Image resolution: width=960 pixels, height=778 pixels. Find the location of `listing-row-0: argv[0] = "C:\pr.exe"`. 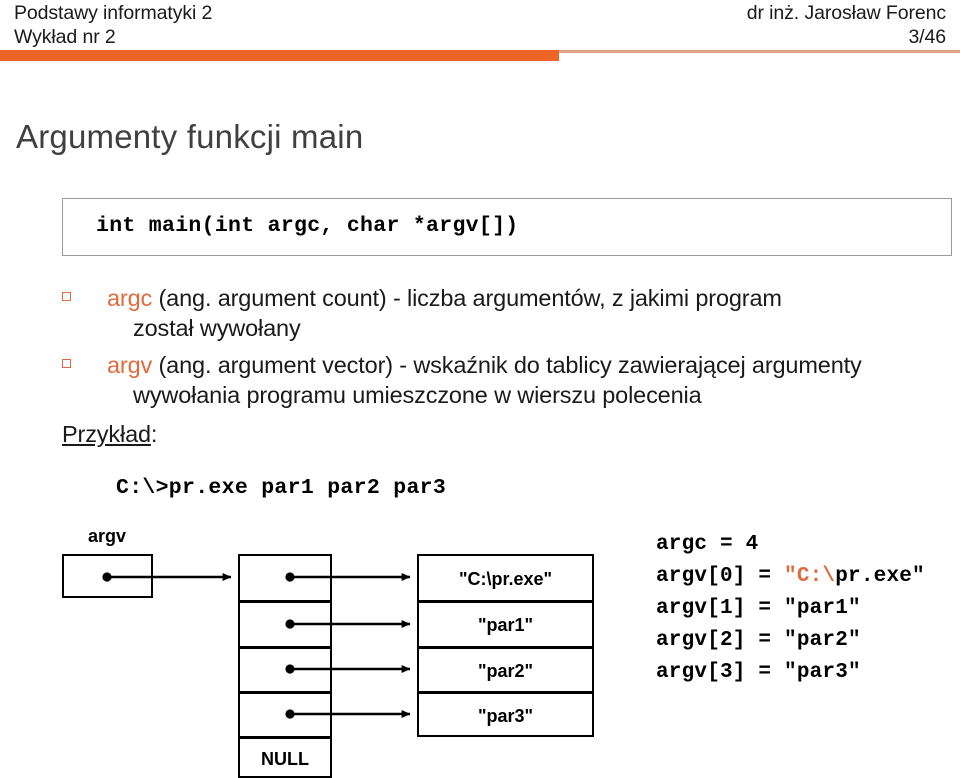

listing-row-0: argv[0] = "C:\pr.exe" is located at coordinates (790, 576).